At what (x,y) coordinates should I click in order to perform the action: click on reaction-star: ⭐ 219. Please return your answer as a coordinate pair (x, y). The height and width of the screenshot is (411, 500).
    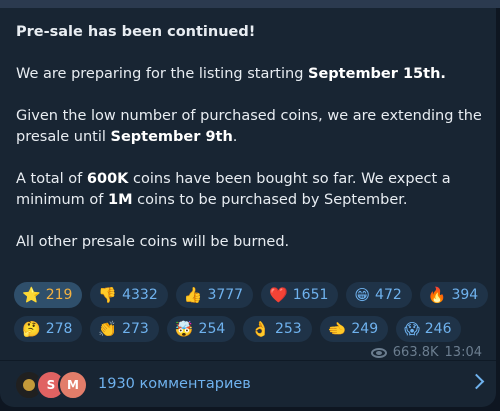
    Looking at the image, I should click on (48, 295).